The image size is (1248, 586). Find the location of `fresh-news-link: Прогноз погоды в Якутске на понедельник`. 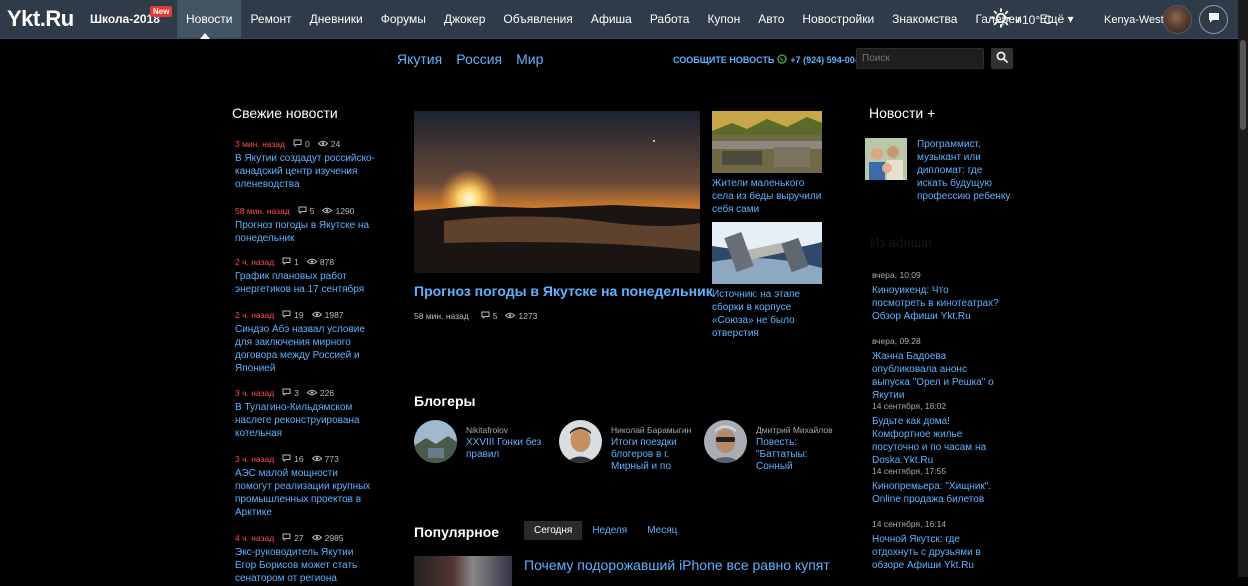

fresh-news-link: Прогноз погоды в Якутске на понедельник is located at coordinates (305, 232).